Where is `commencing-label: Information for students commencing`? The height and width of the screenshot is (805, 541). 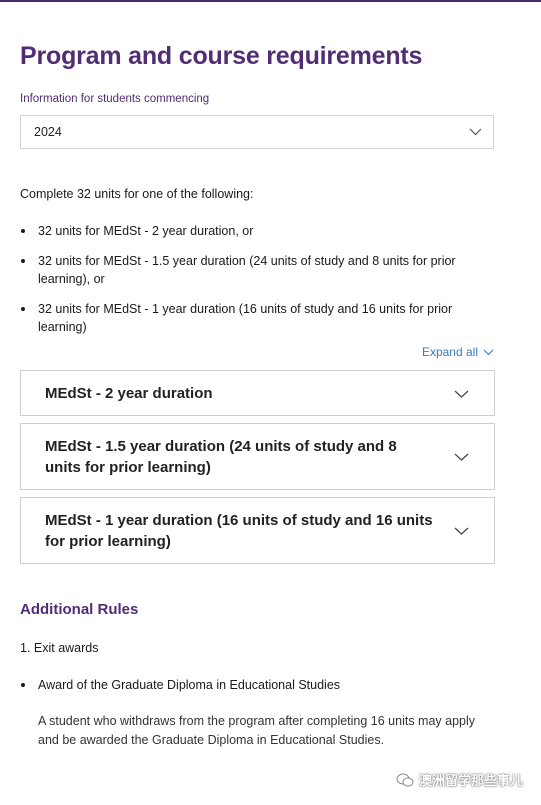 commencing-label: Information for students commencing is located at coordinates (115, 99).